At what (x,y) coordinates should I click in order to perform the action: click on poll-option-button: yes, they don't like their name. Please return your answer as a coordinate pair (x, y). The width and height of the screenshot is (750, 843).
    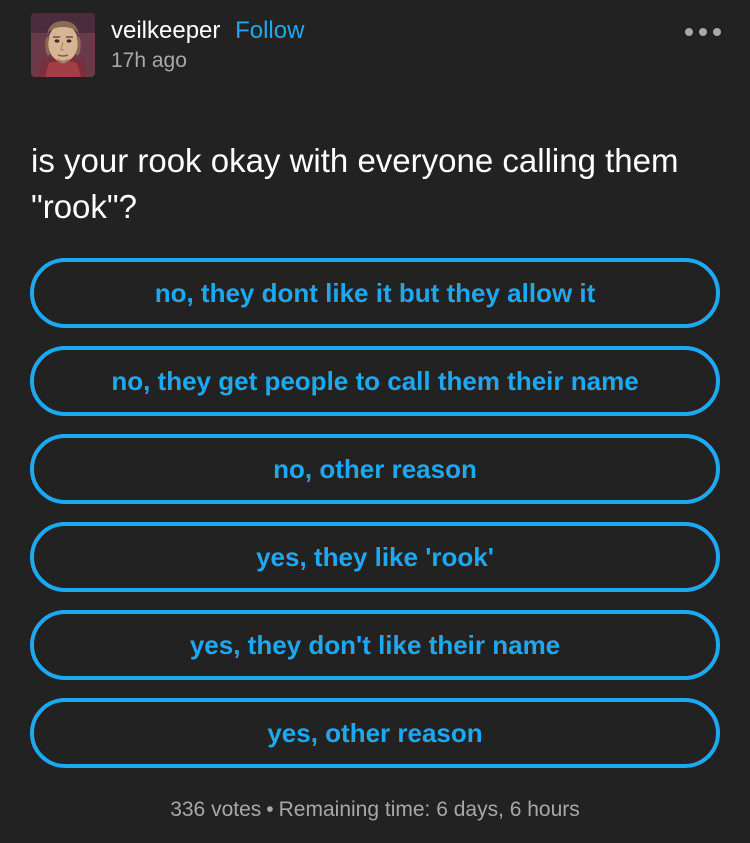
    Looking at the image, I should click on (375, 645).